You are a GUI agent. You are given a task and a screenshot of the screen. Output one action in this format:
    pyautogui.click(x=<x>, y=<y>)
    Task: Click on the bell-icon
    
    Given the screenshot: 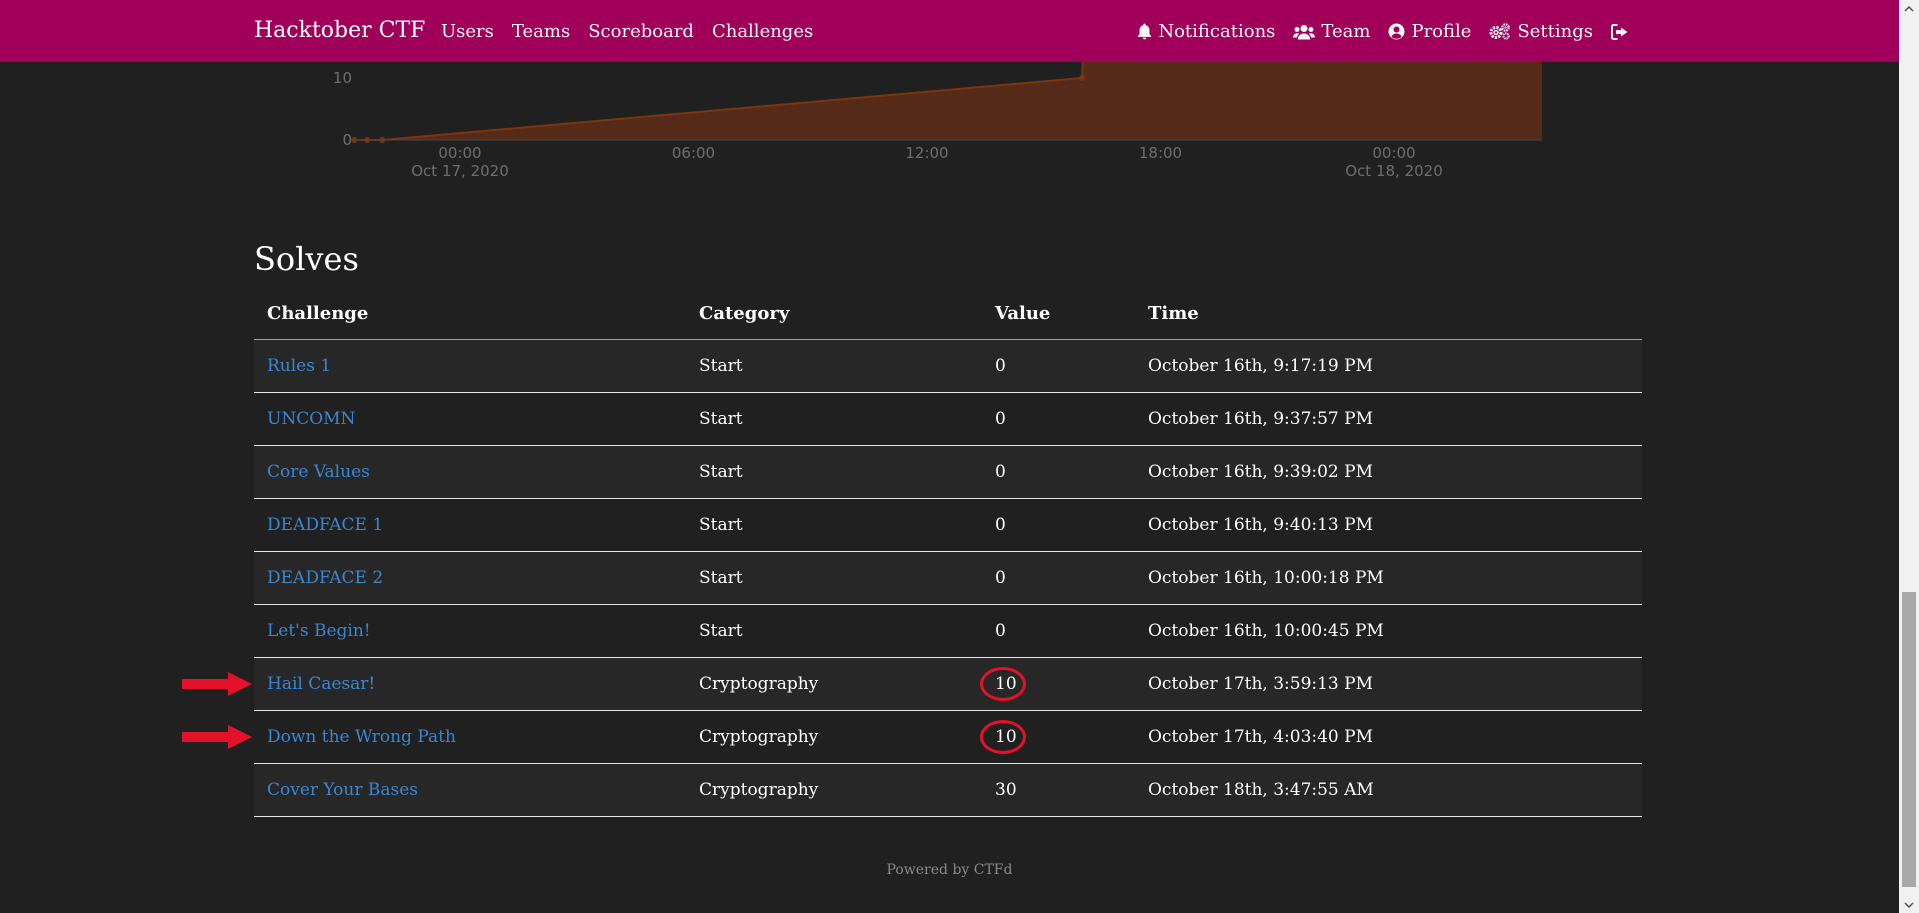 What is the action you would take?
    pyautogui.click(x=1145, y=31)
    